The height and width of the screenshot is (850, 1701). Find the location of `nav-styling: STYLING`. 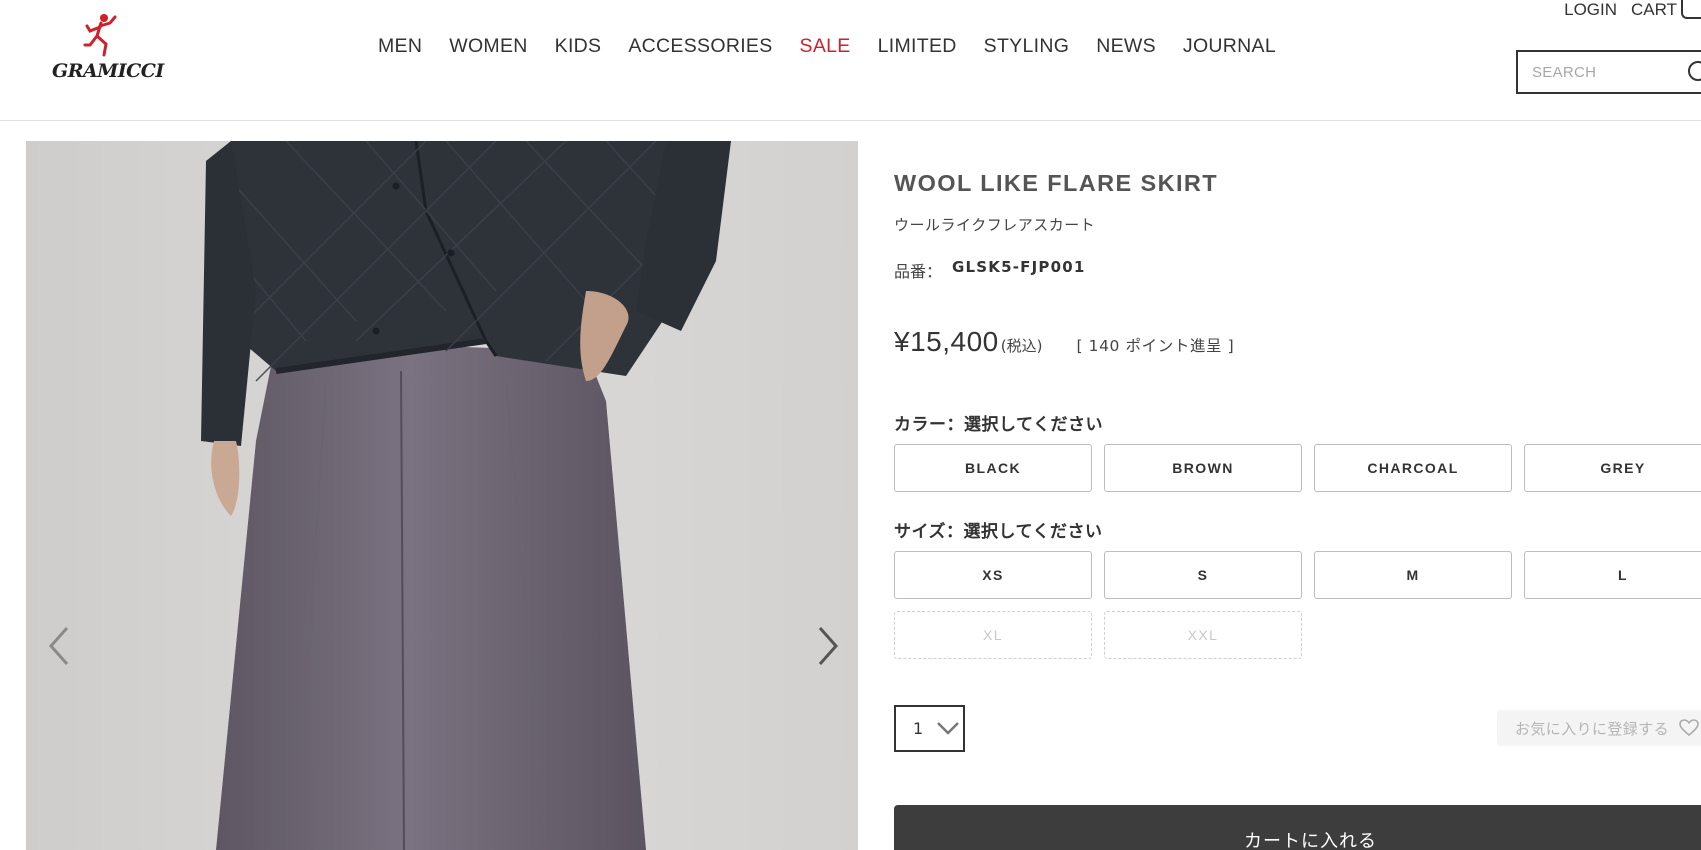

nav-styling: STYLING is located at coordinates (1027, 46).